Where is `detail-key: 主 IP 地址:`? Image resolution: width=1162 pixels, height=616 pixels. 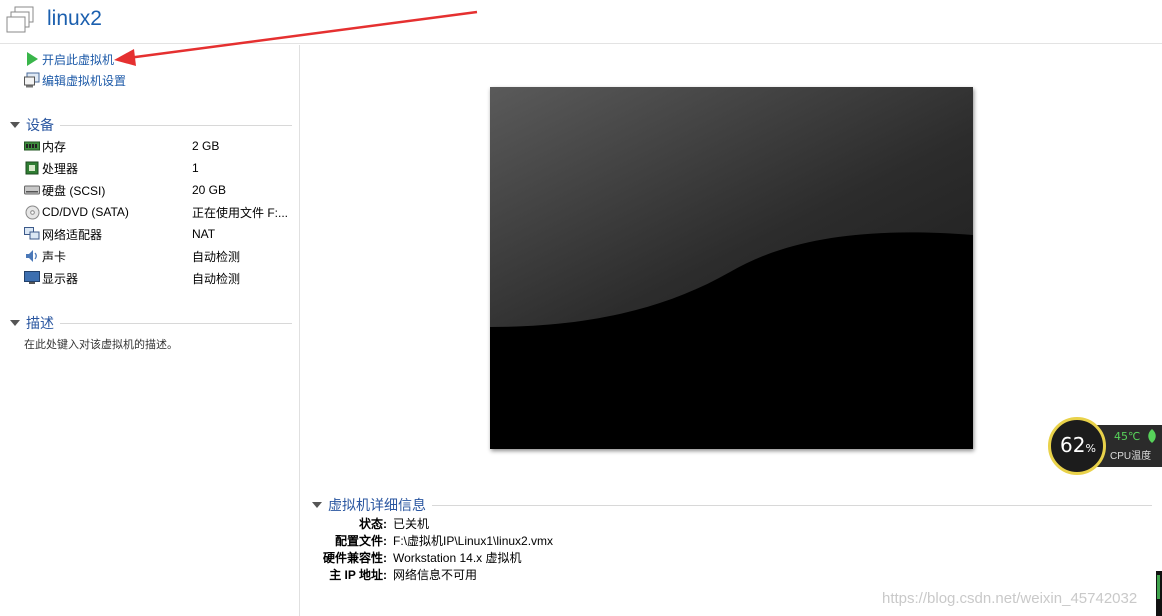
detail-key: 主 IP 地址: is located at coordinates (358, 575).